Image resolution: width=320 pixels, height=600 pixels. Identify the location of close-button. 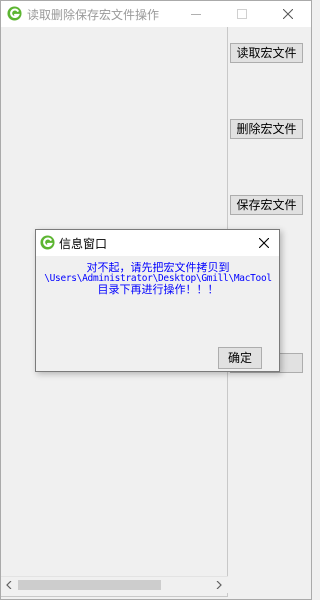
(288, 14).